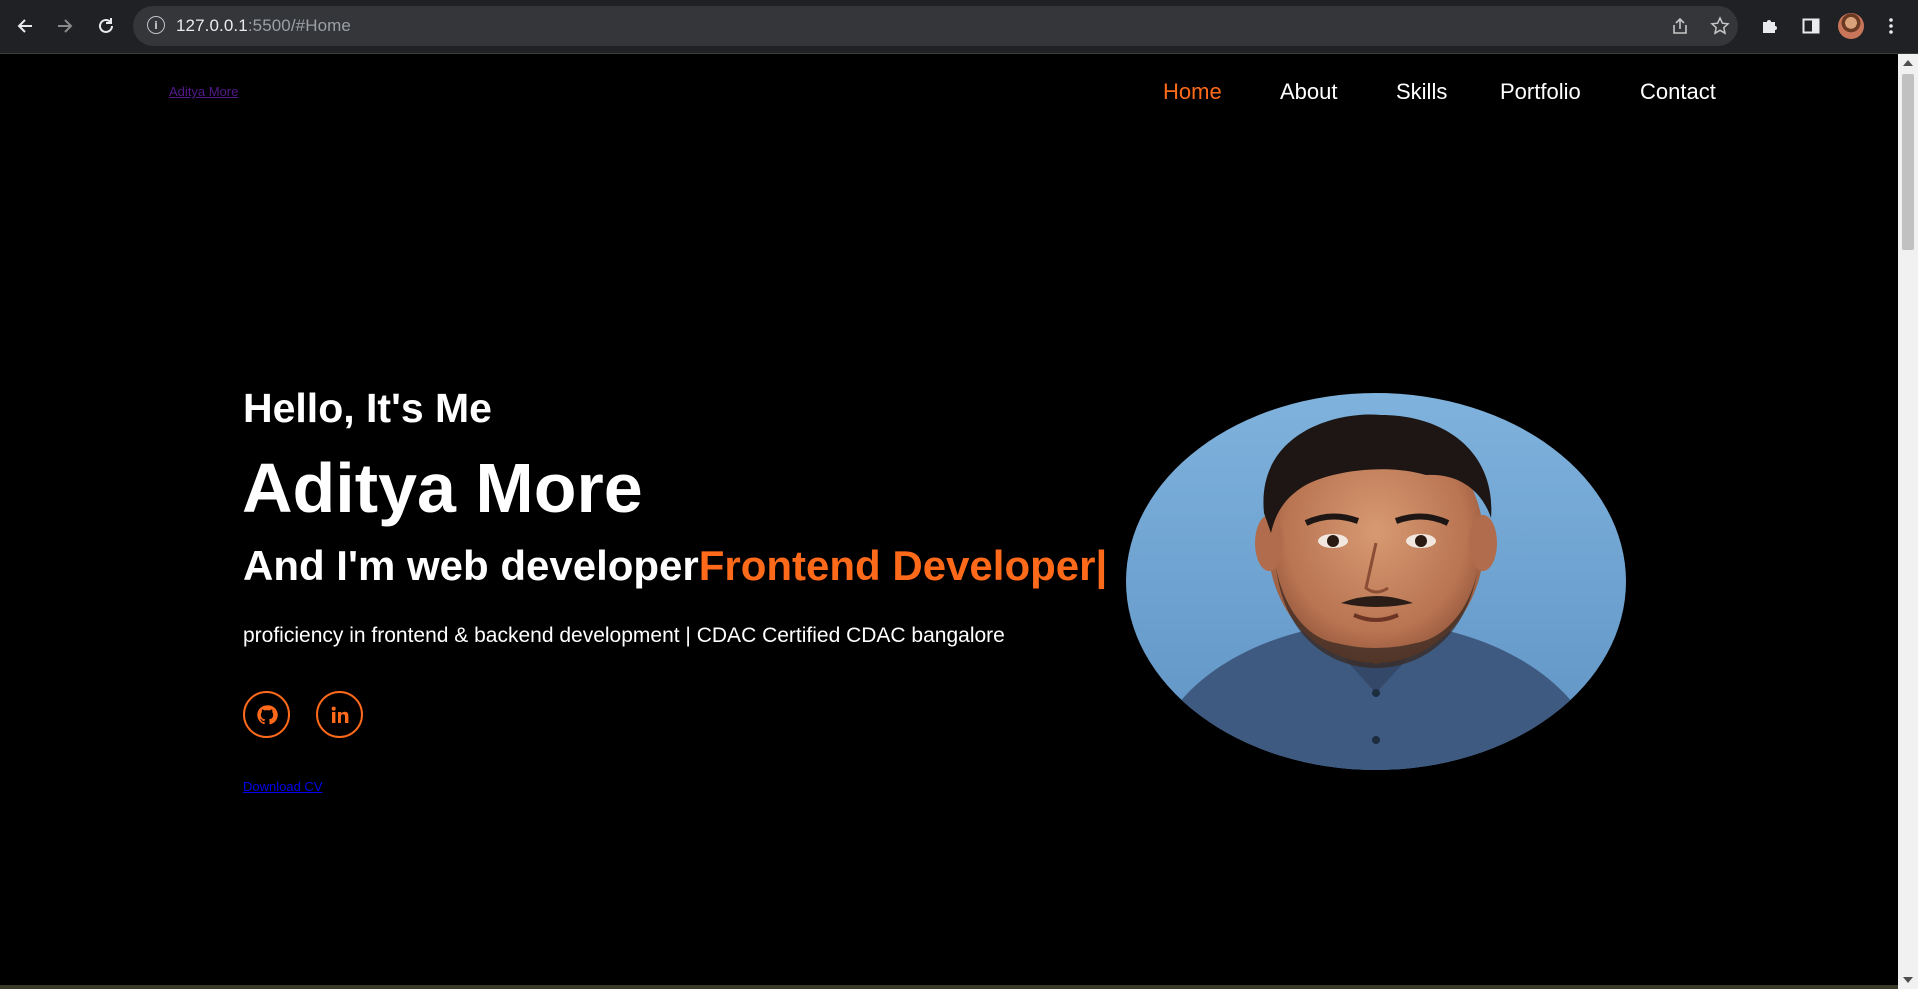 Image resolution: width=1918 pixels, height=989 pixels. I want to click on hero-greeting: Hello, It's Me, so click(367, 408).